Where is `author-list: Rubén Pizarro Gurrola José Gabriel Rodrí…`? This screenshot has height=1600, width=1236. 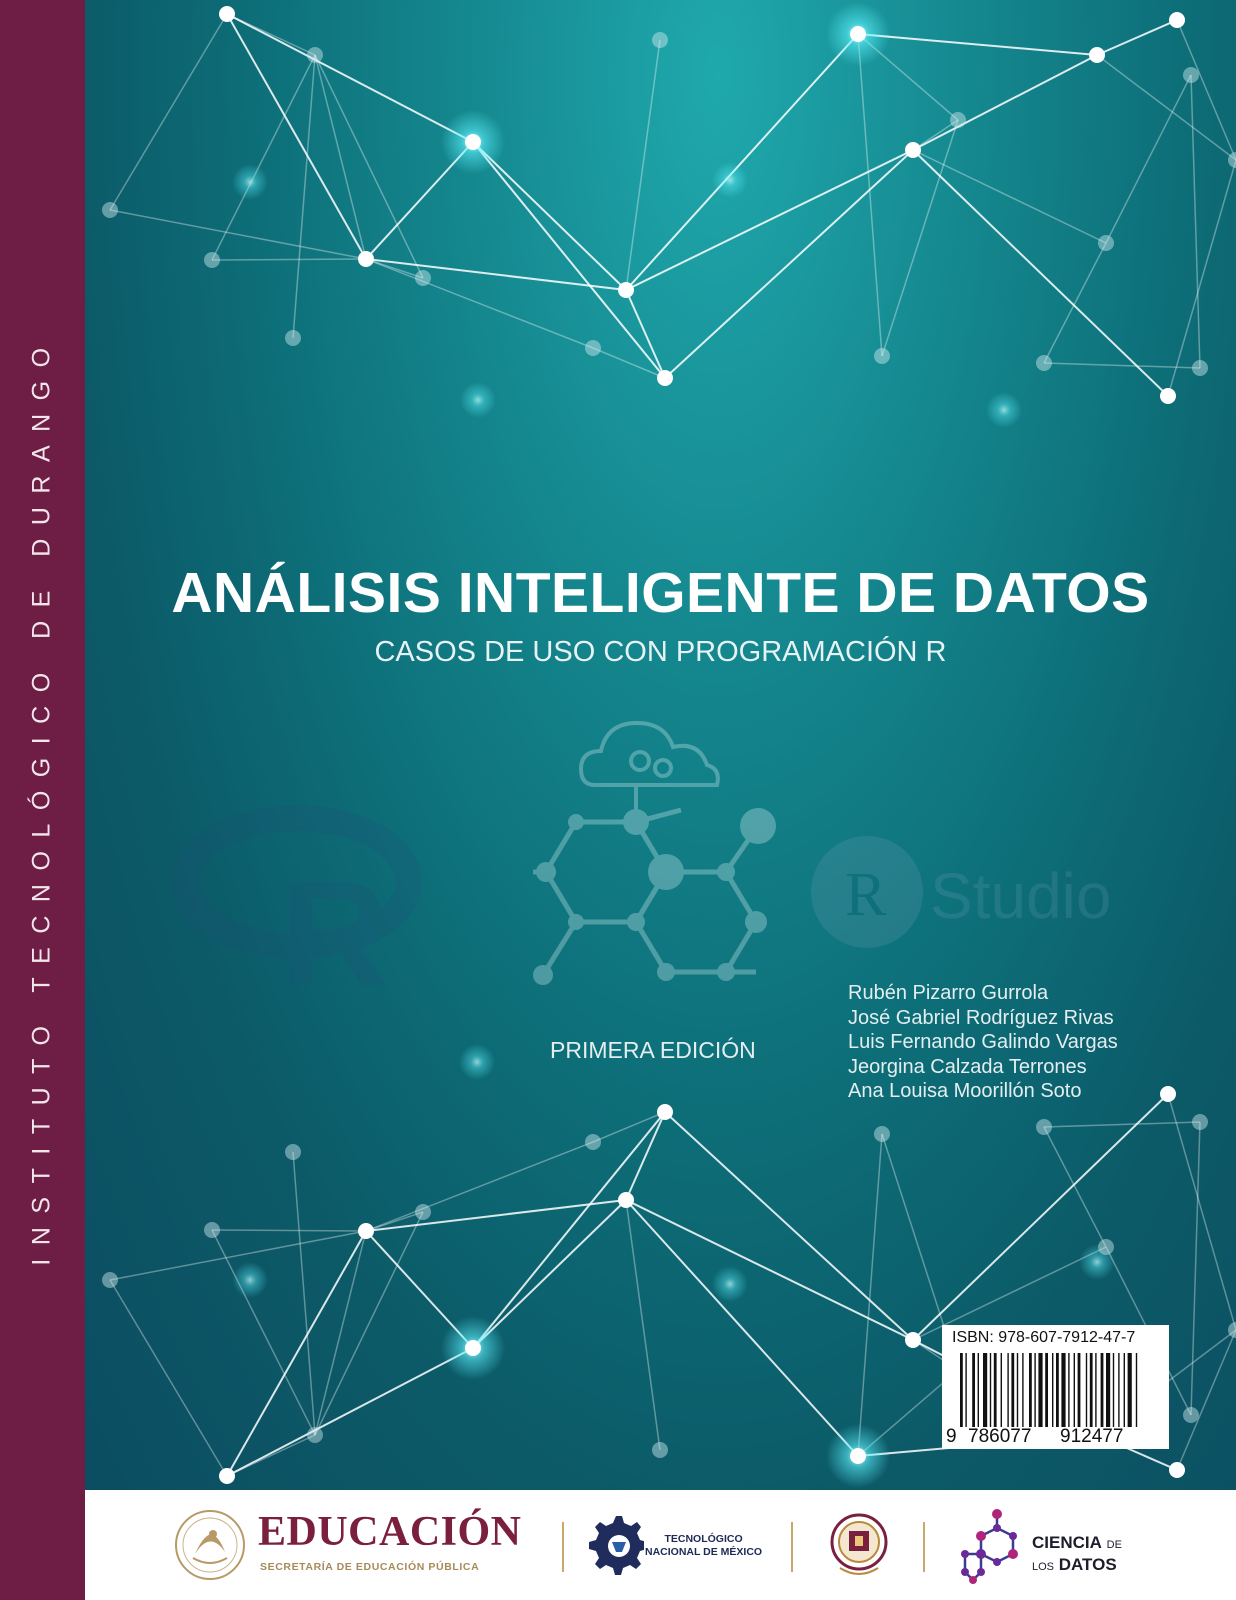 author-list: Rubén Pizarro Gurrola José Gabriel Rodrí… is located at coordinates (983, 1042).